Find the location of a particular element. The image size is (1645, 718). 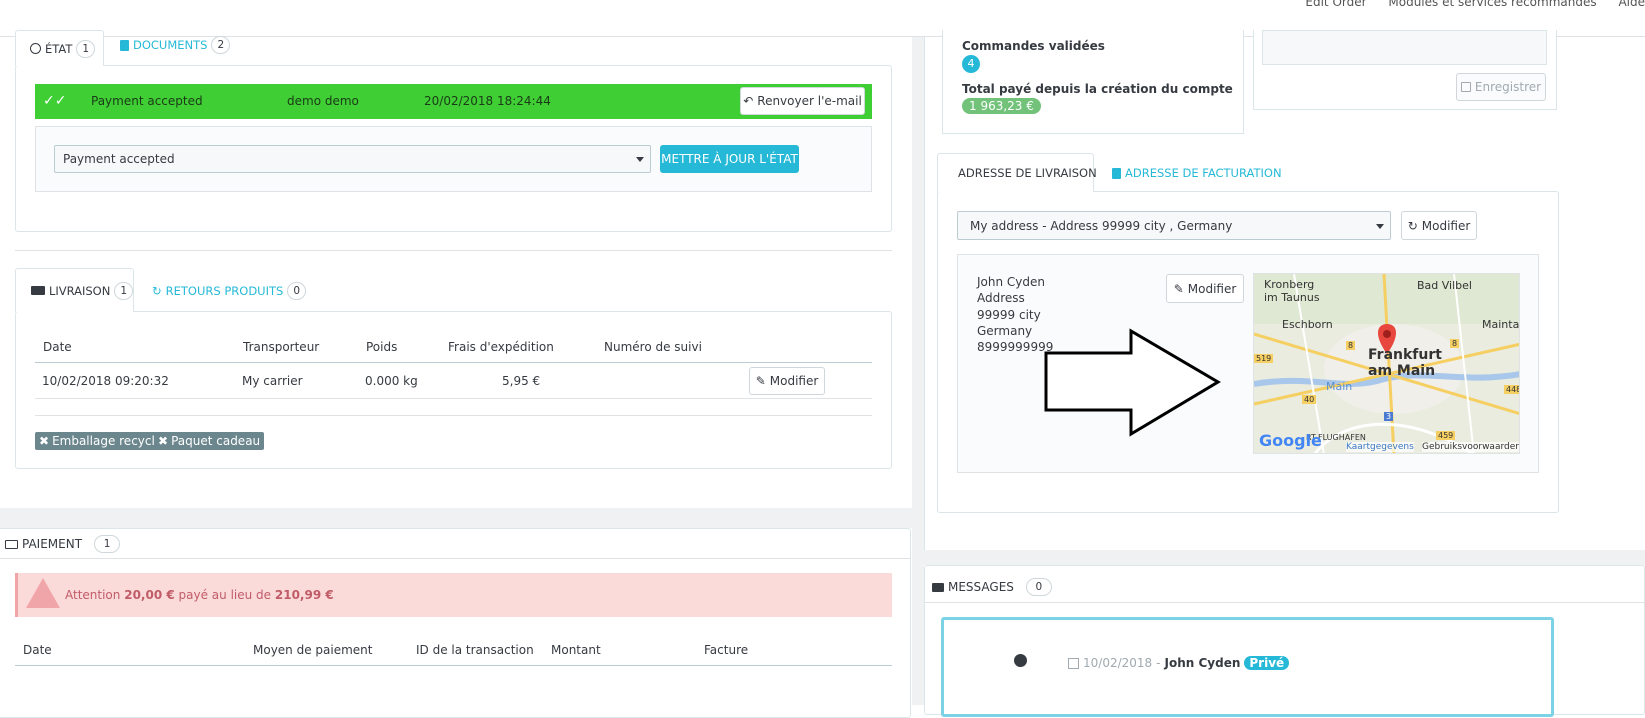

cross-icon: ✖ is located at coordinates (44, 441).